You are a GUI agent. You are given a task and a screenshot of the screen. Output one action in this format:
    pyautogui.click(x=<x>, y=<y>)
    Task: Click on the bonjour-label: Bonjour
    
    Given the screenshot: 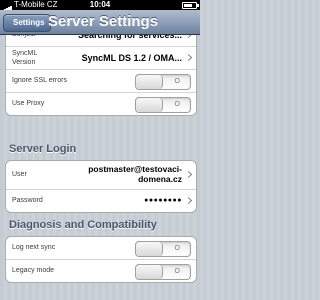 What is the action you would take?
    pyautogui.click(x=24, y=40)
    